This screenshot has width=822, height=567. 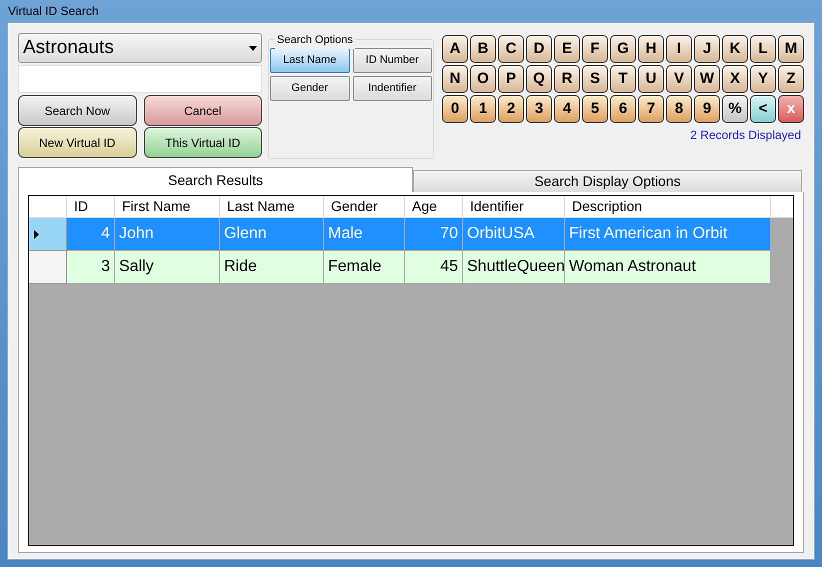 I want to click on column-header: Gender, so click(x=364, y=206).